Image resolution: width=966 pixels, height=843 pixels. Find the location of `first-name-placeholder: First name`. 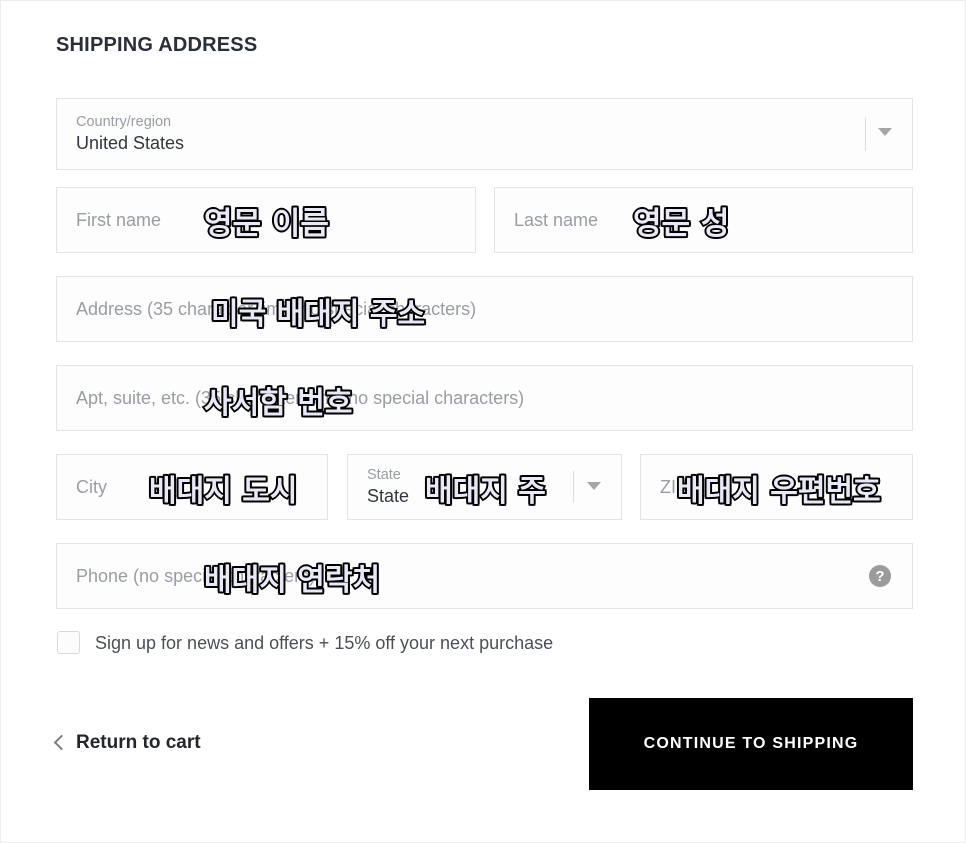

first-name-placeholder: First name is located at coordinates (119, 219).